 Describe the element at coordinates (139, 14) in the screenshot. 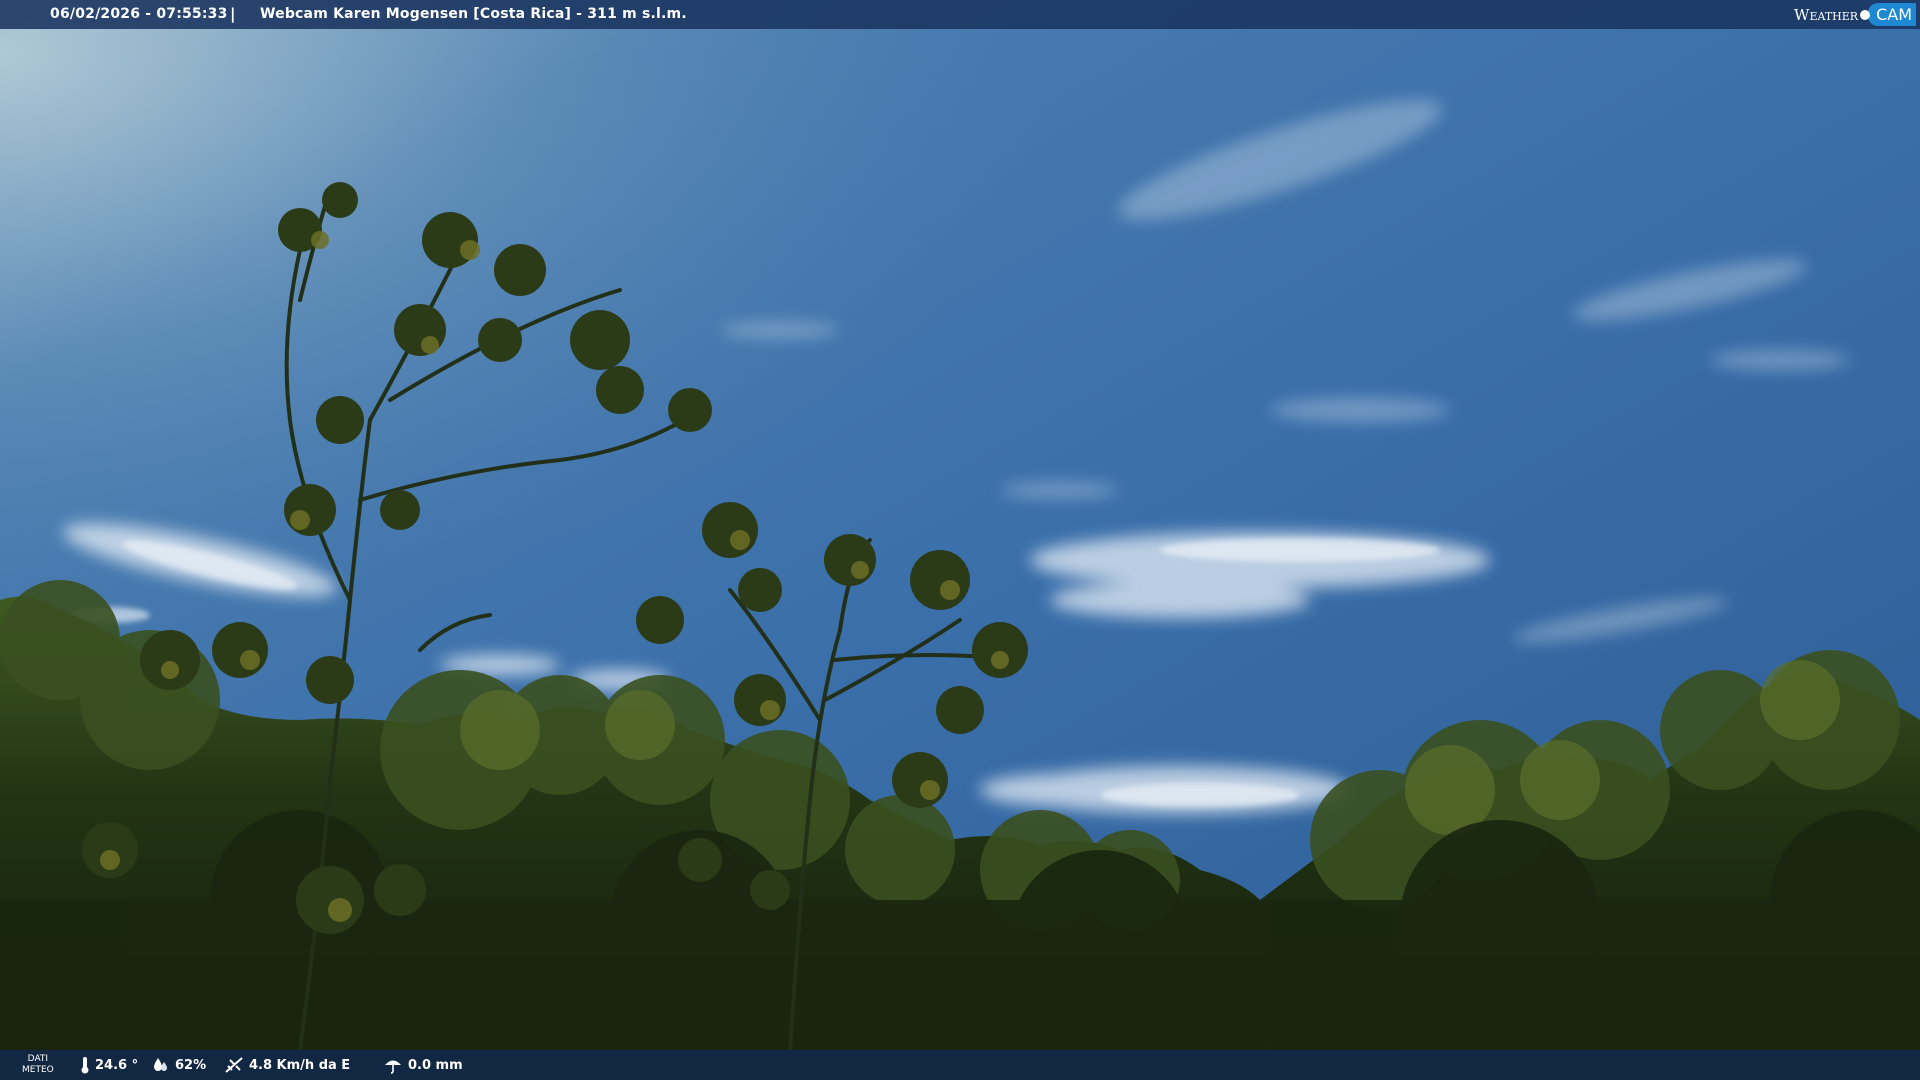

I see `timestamp: 06/02/2026 - 07:55:33` at that location.